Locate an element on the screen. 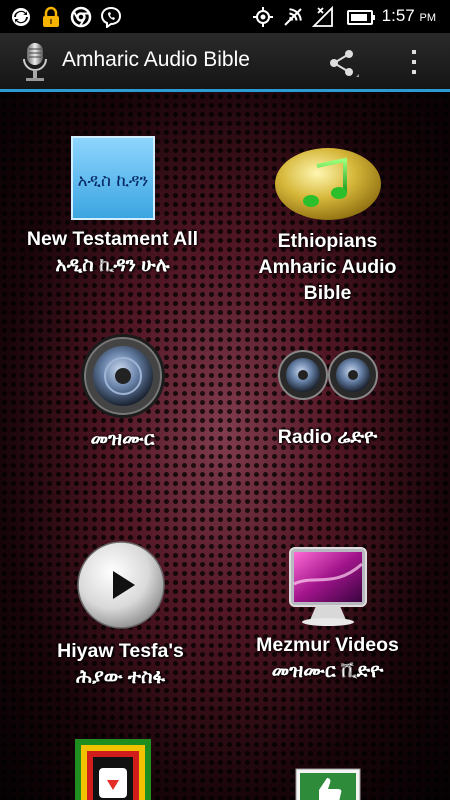 This screenshot has width=450, height=800. share-icon is located at coordinates (343, 64).